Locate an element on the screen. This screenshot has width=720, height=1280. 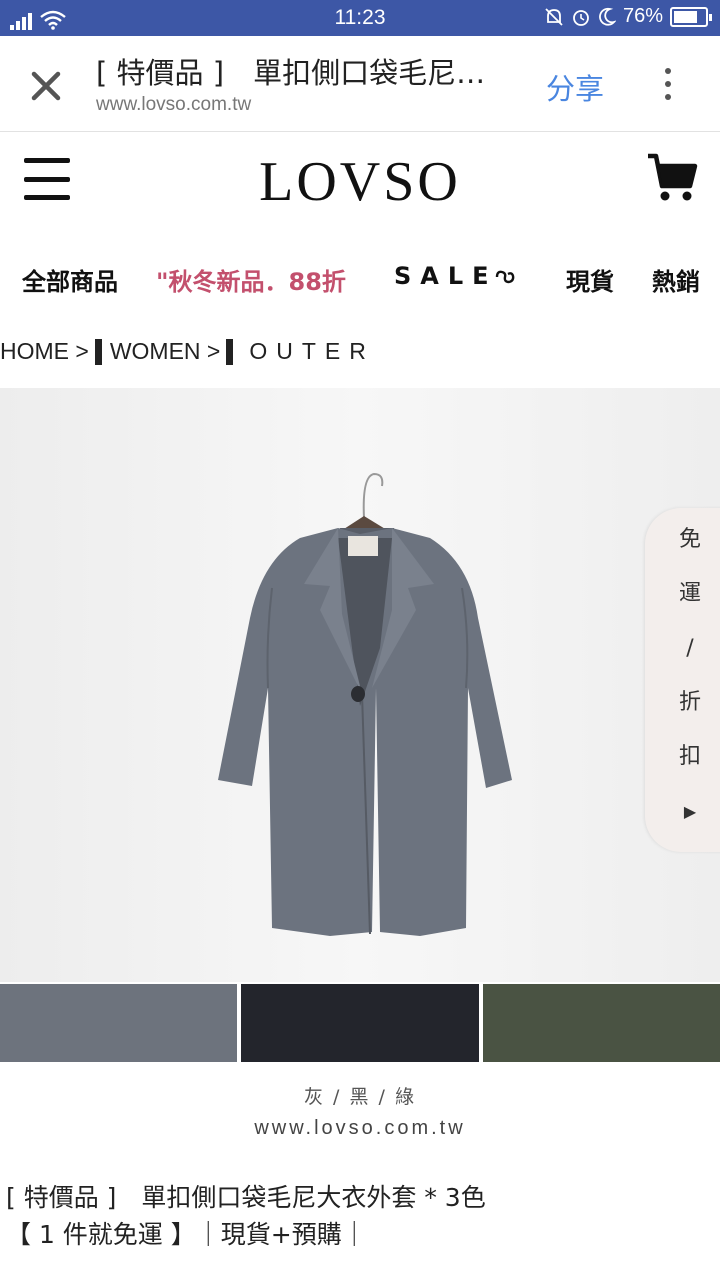
status-bar: 11:23 76% is located at coordinates (360, 18).